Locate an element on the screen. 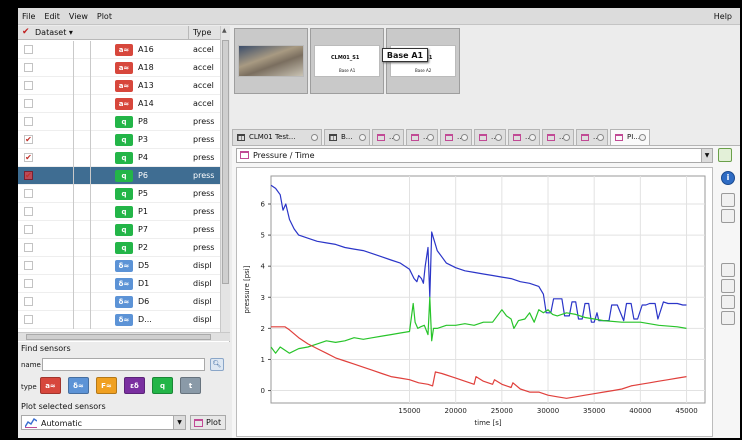 The width and height of the screenshot is (742, 440). table-row: δ≈ D6 displ is located at coordinates (119, 302).